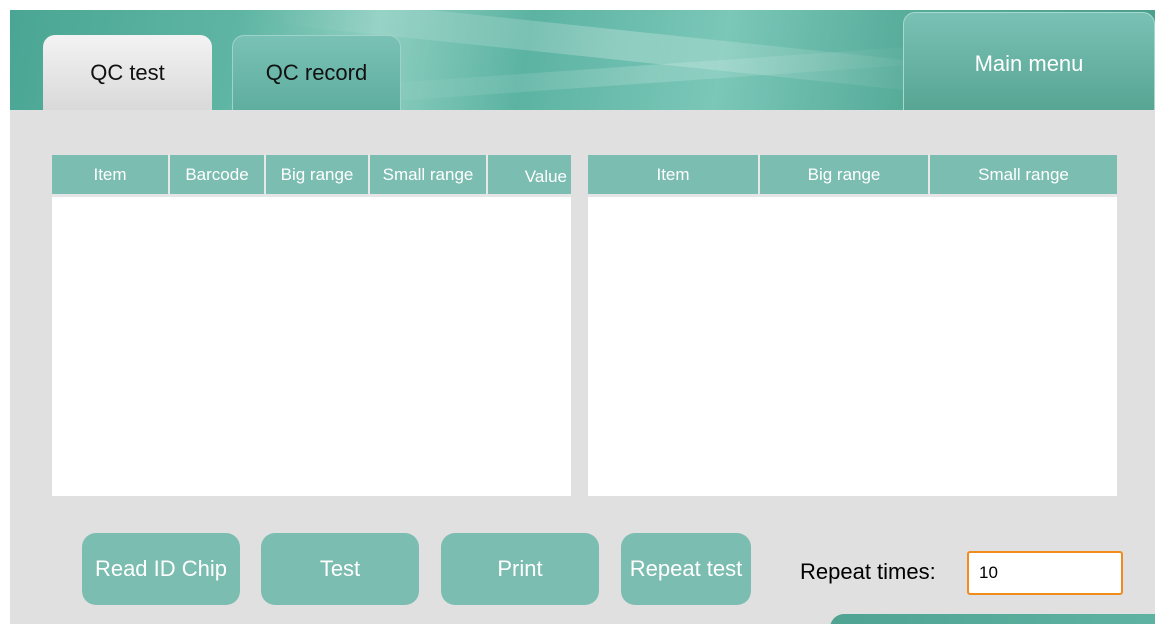  I want to click on main-menu-label: Main menu, so click(1029, 63).